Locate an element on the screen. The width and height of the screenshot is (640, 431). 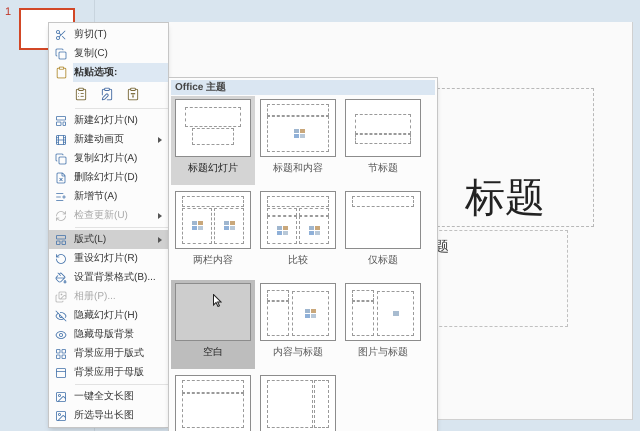
cursor-icon is located at coordinates (217, 300).